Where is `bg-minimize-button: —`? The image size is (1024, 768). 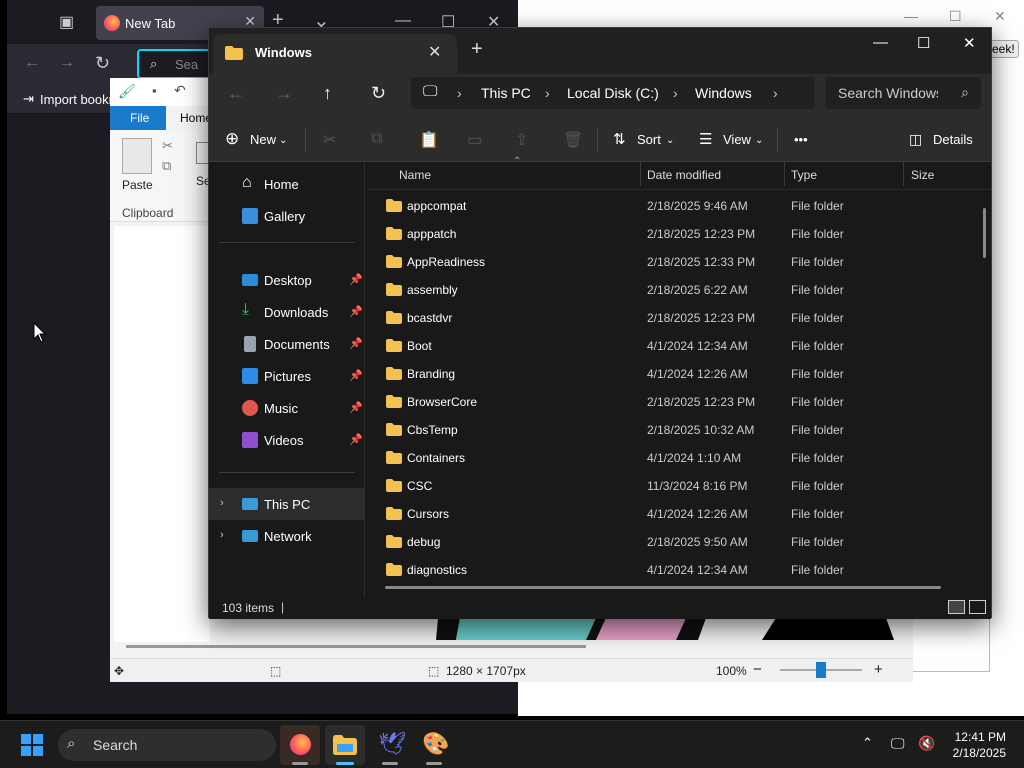 bg-minimize-button: — is located at coordinates (911, 16).